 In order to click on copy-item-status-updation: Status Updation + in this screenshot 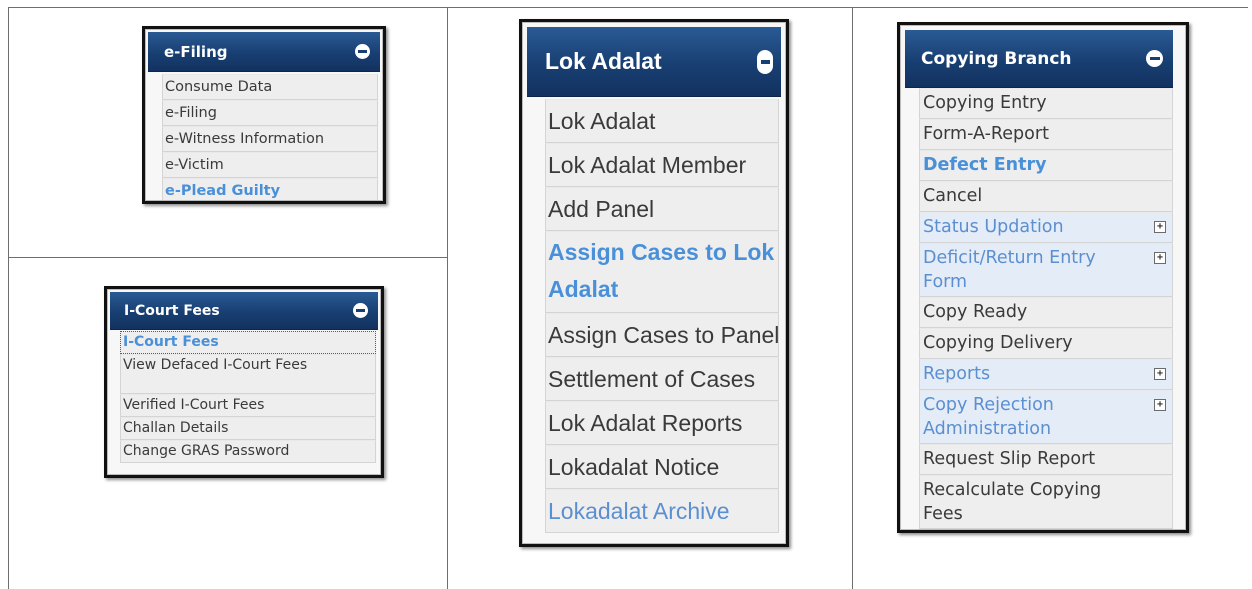, I will do `click(1046, 227)`.